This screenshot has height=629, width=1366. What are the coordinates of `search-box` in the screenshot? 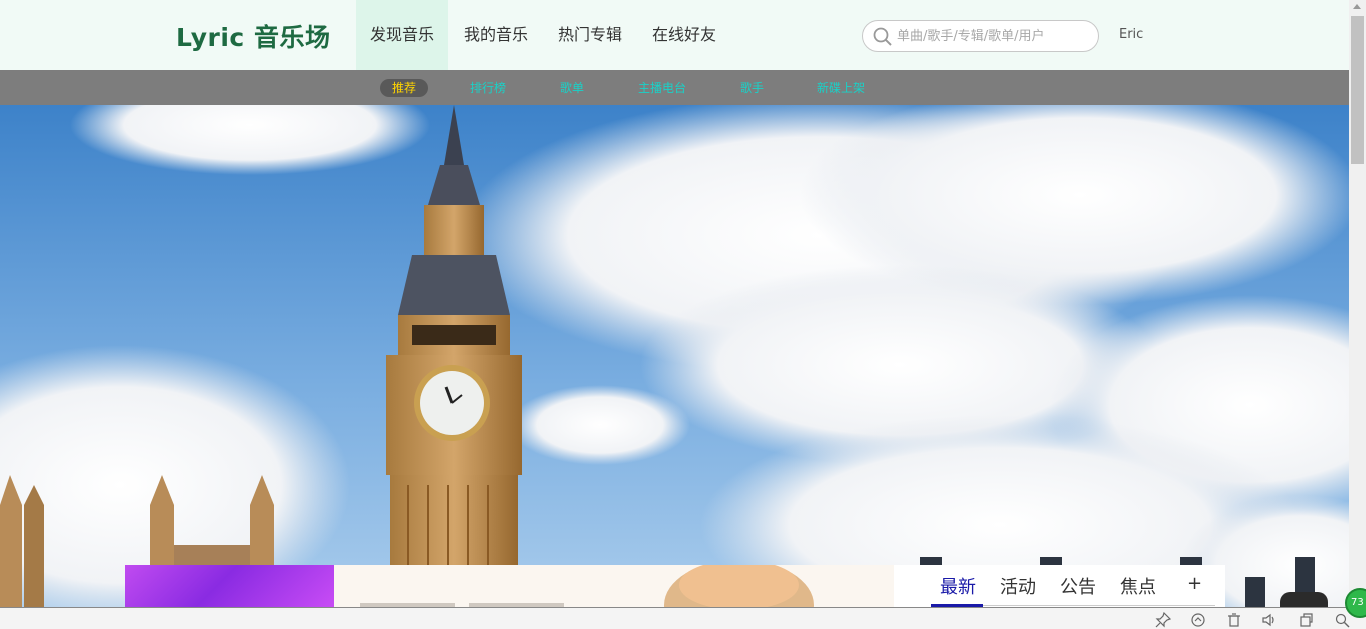 It's located at (980, 36).